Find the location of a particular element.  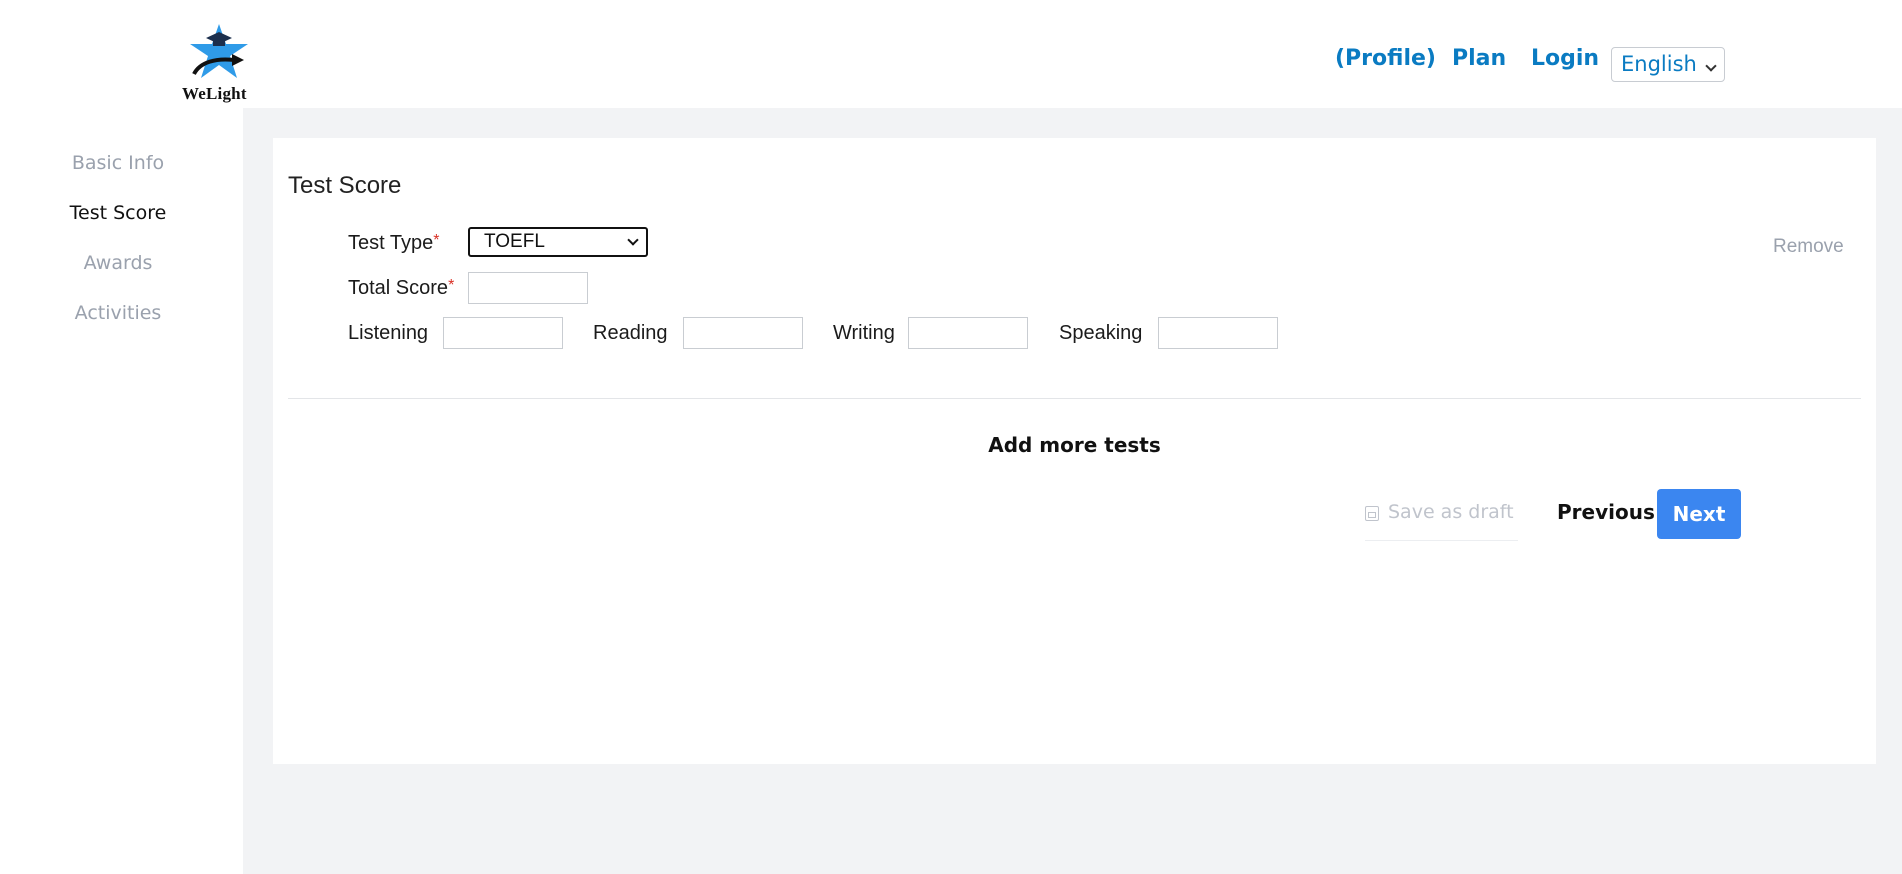

listening-input is located at coordinates (503, 333).